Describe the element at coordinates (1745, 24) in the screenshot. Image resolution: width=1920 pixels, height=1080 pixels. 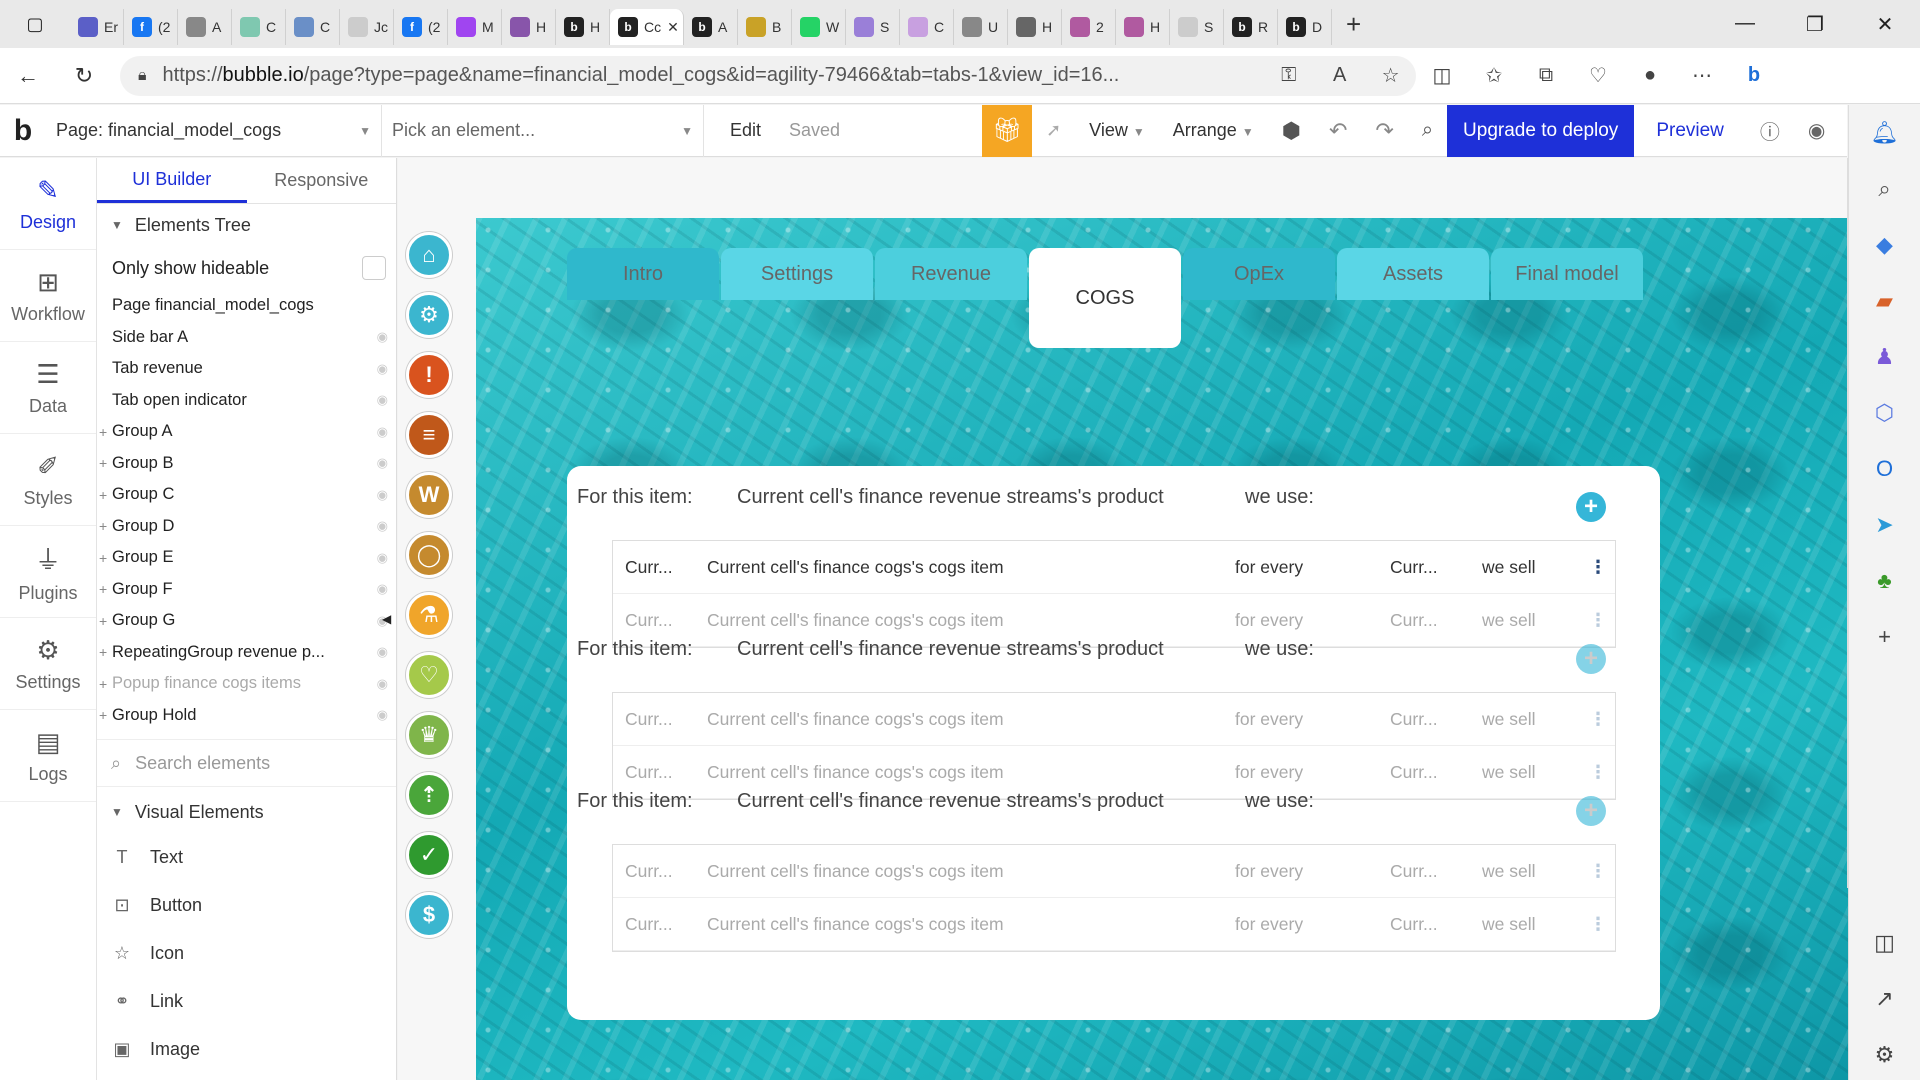
I see `minimize-icon: —` at that location.